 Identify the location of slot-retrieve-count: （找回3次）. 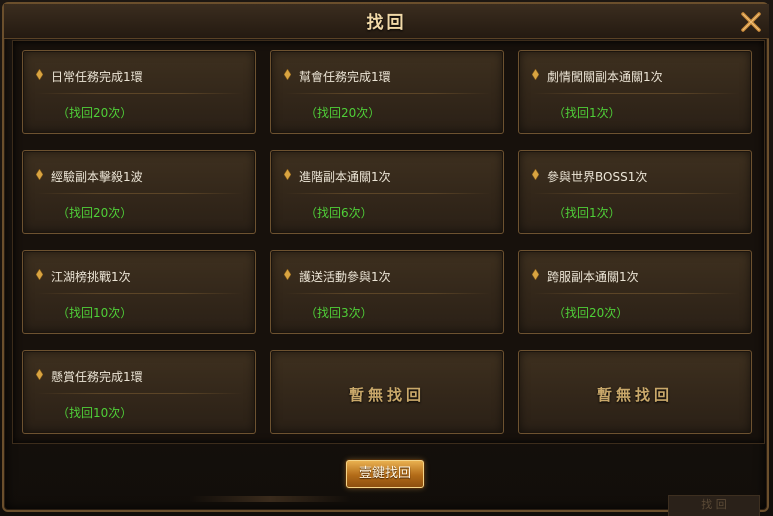
(339, 313).